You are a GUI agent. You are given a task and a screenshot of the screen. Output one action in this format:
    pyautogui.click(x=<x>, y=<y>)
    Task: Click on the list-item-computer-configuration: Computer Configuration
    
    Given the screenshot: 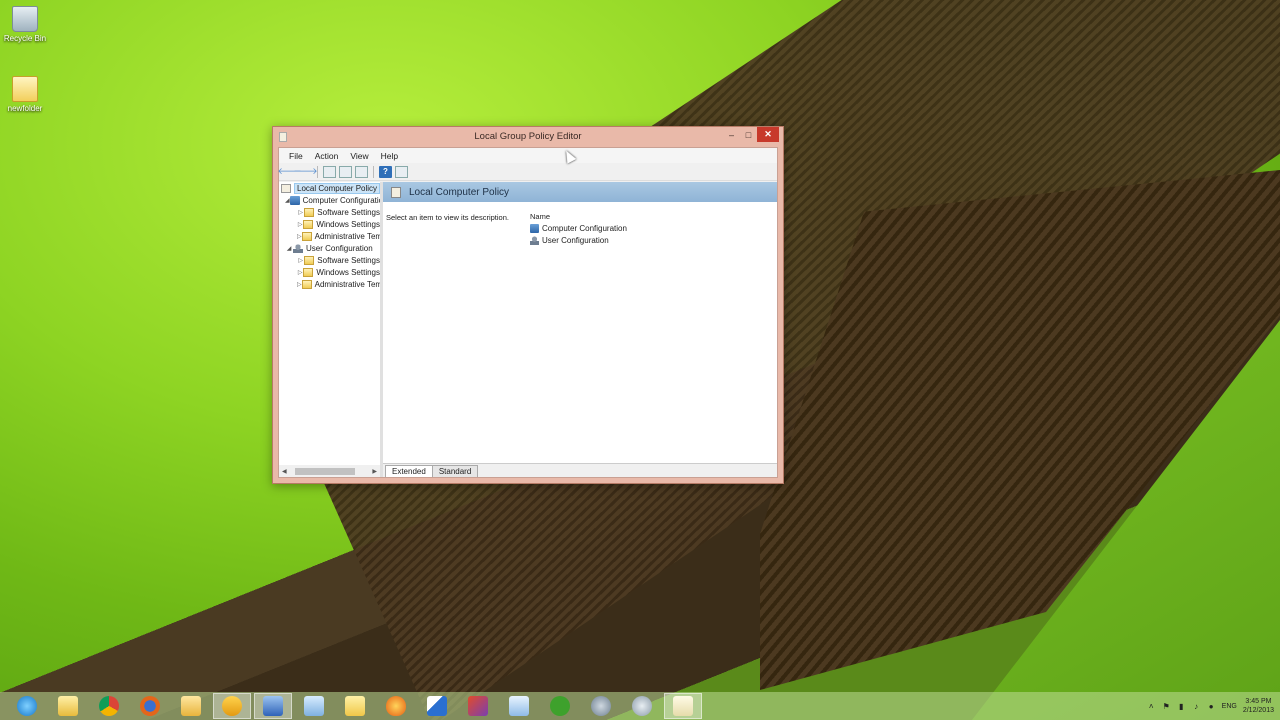 What is the action you would take?
    pyautogui.click(x=648, y=228)
    